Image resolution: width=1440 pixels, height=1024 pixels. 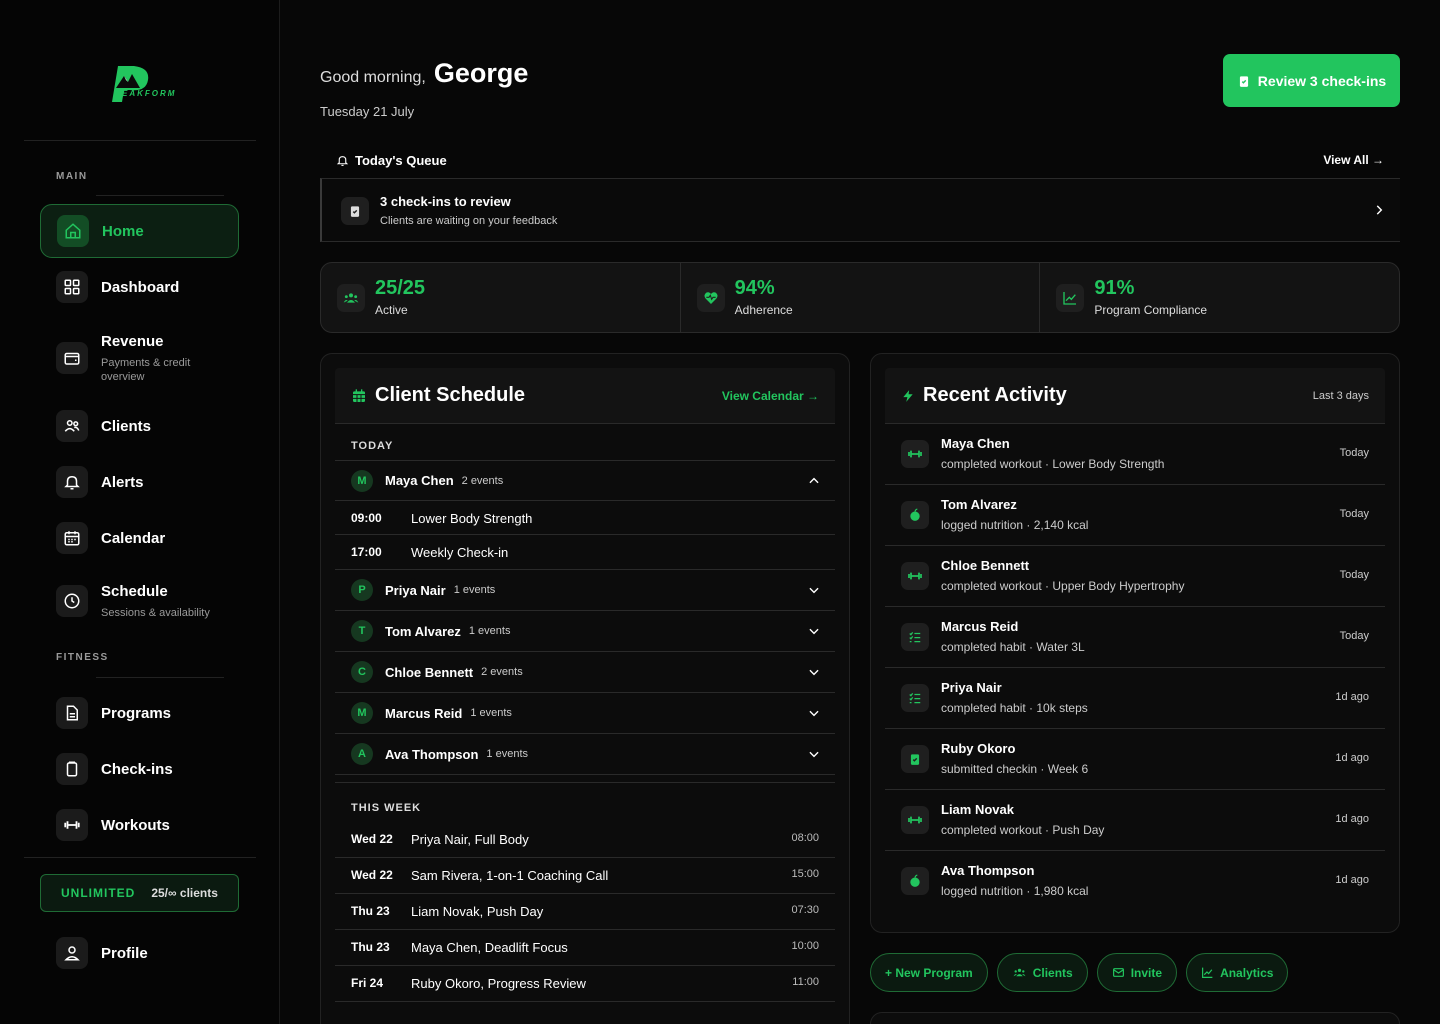 I want to click on invite-button: Invite, so click(x=1137, y=972).